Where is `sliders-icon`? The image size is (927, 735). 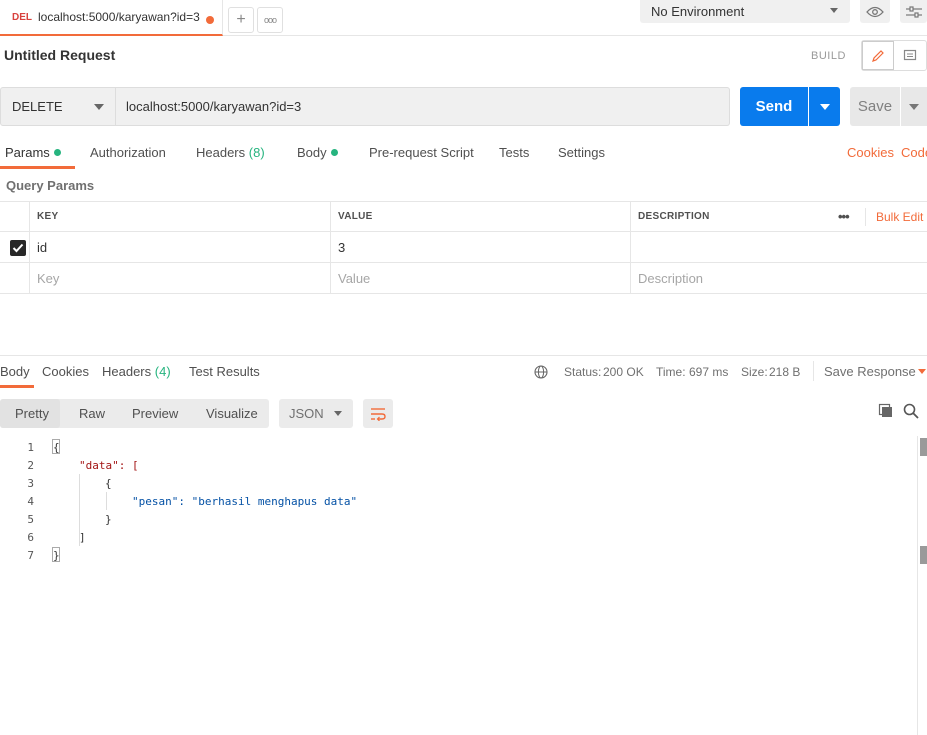 sliders-icon is located at coordinates (913, 11).